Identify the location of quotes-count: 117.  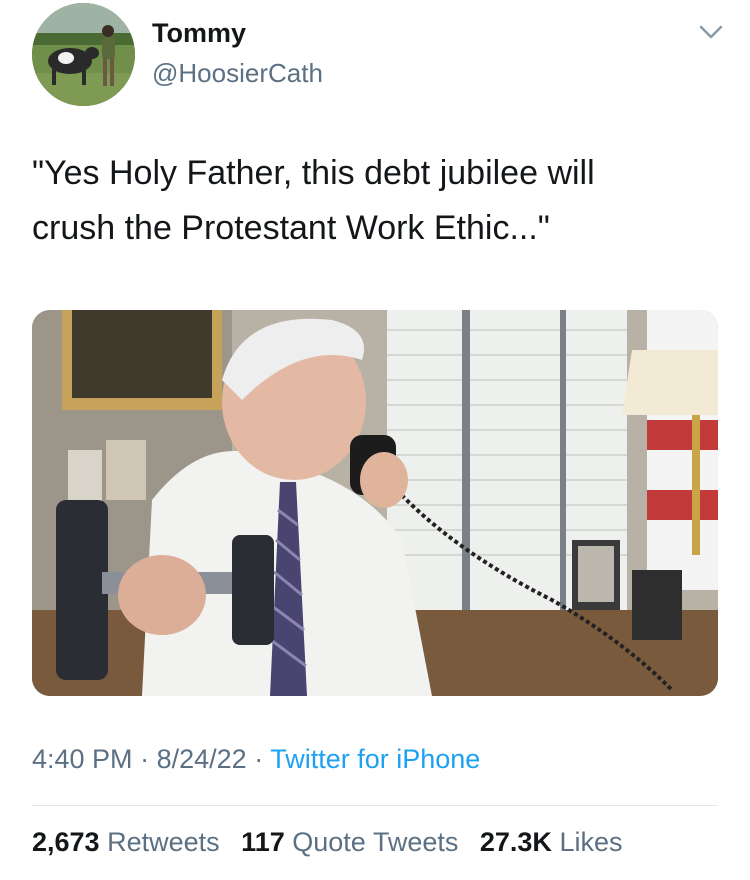
(263, 842).